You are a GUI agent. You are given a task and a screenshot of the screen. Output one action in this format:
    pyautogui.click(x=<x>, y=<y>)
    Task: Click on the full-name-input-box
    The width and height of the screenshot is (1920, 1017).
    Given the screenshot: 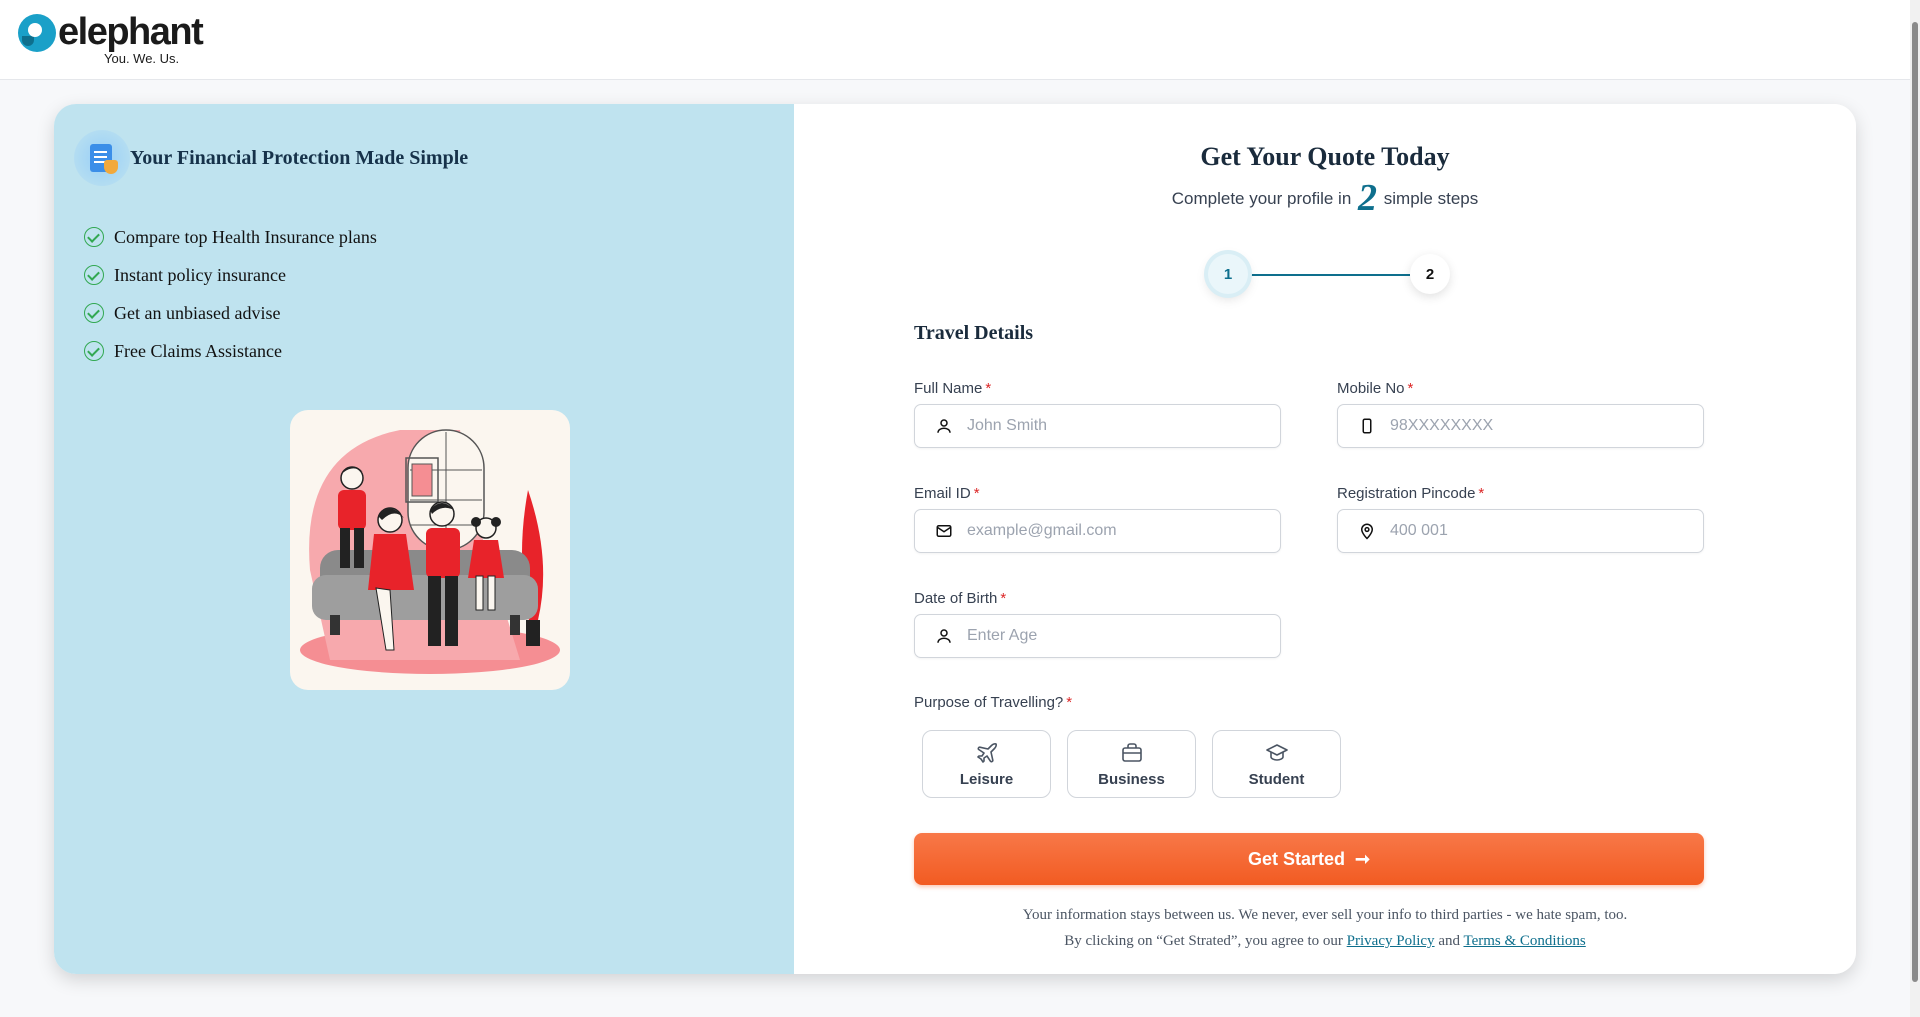 What is the action you would take?
    pyautogui.click(x=1097, y=426)
    